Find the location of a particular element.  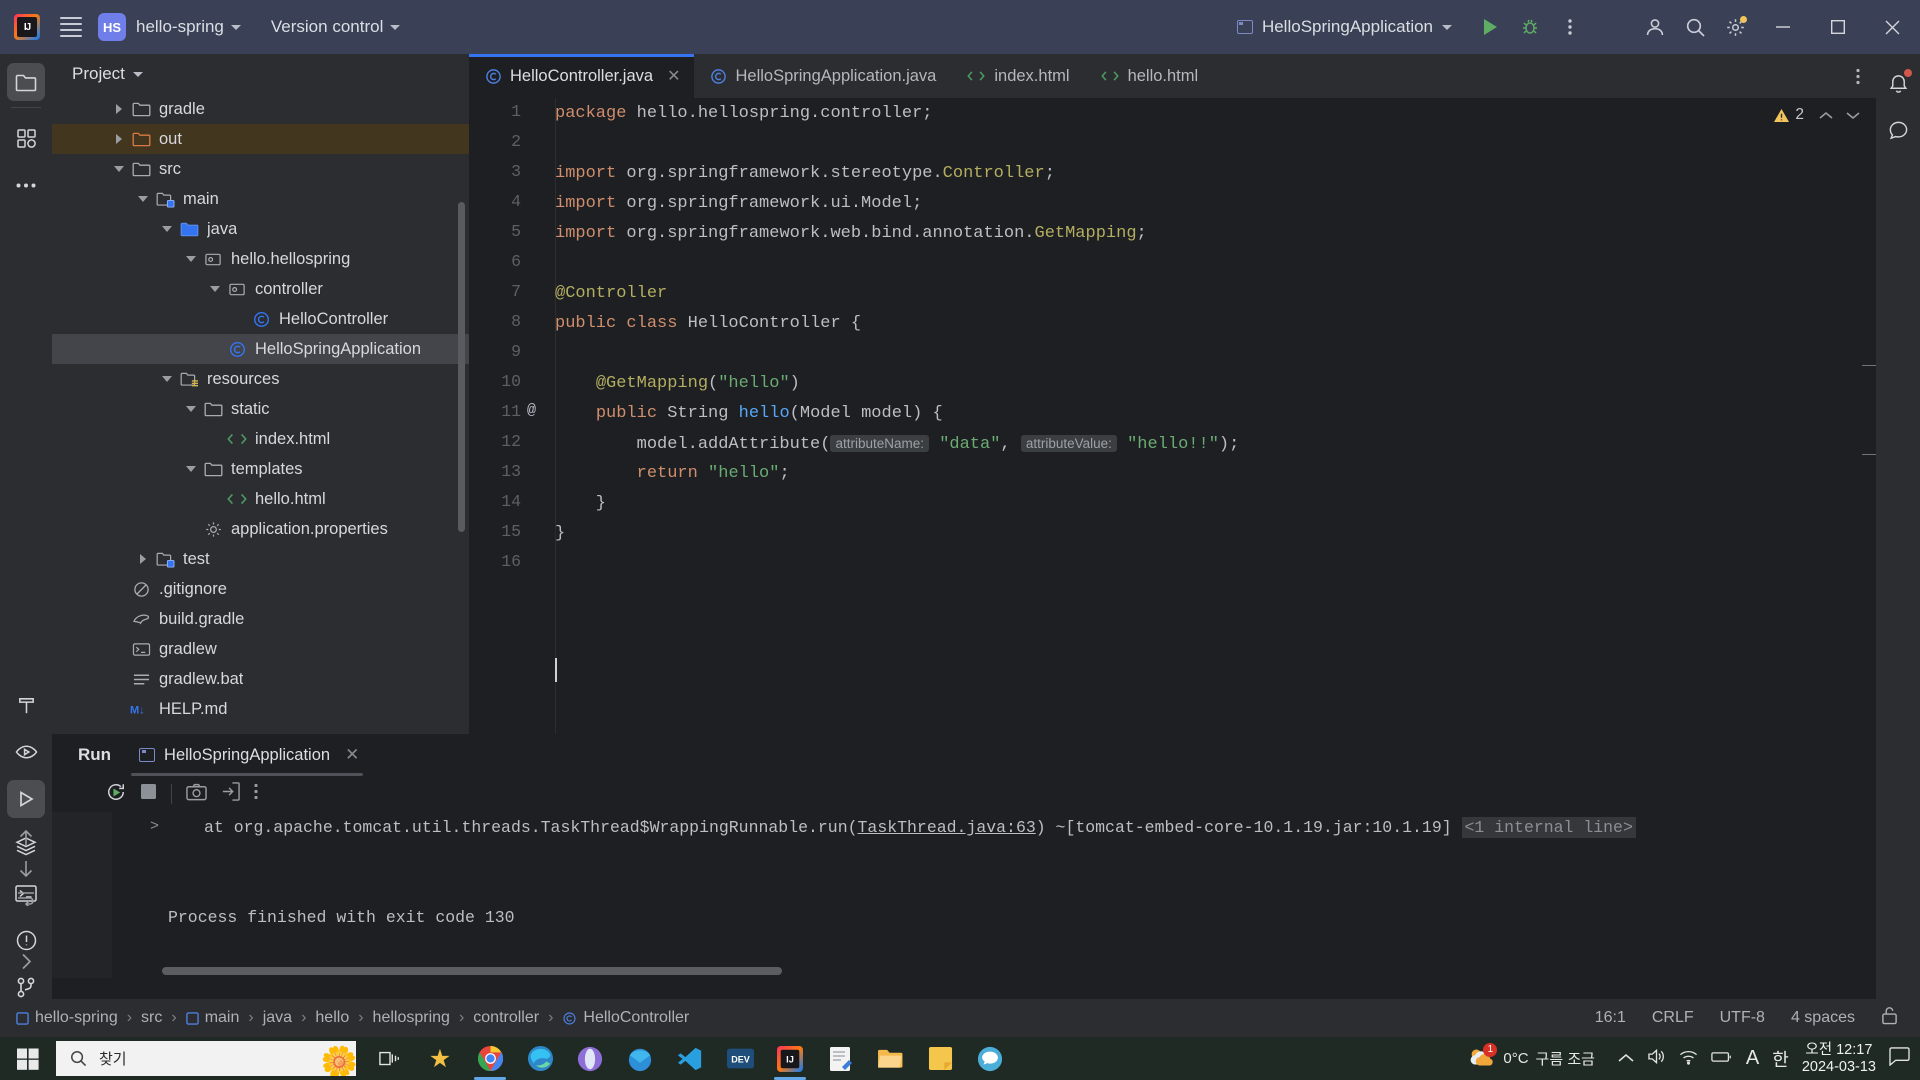

breadcrumb-item-hellospring: hellospring is located at coordinates (411, 1018).